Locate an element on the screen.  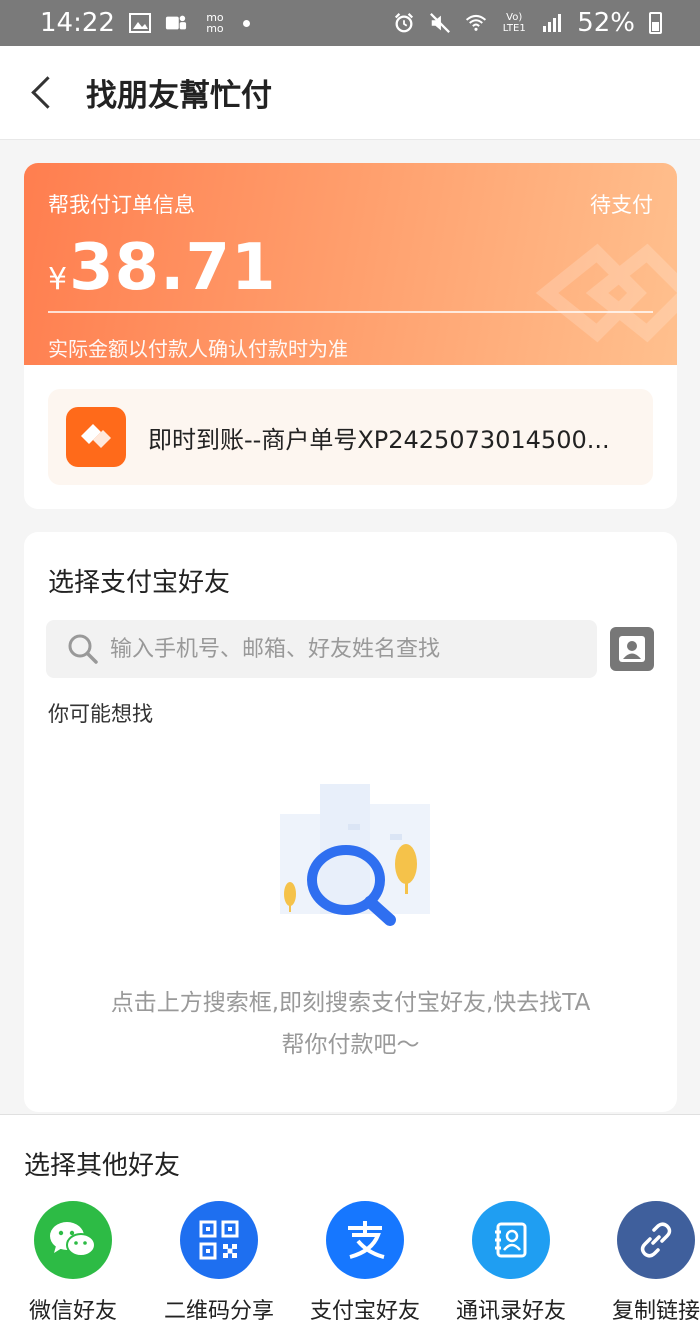
contacts-button is located at coordinates (632, 649).